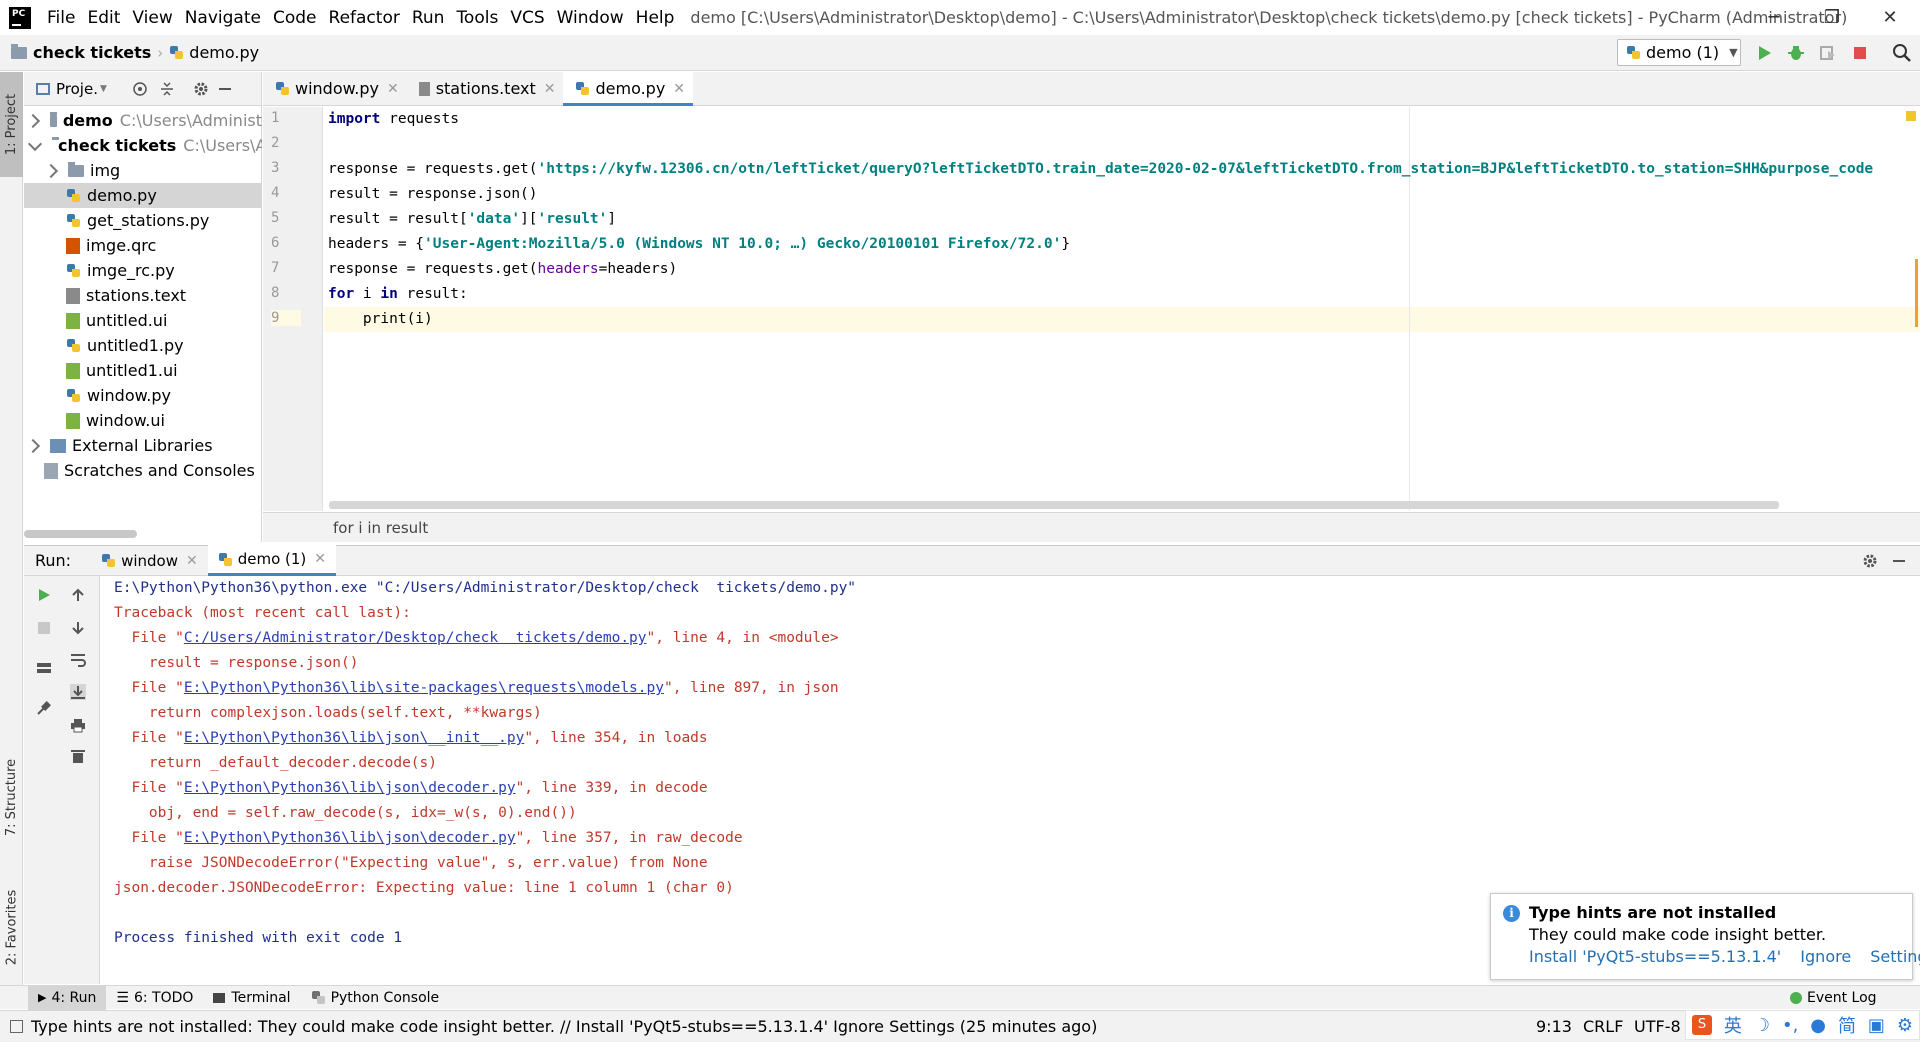  Describe the element at coordinates (272, 560) in the screenshot. I see `run-tab-demo-1: demo (1) ✕` at that location.